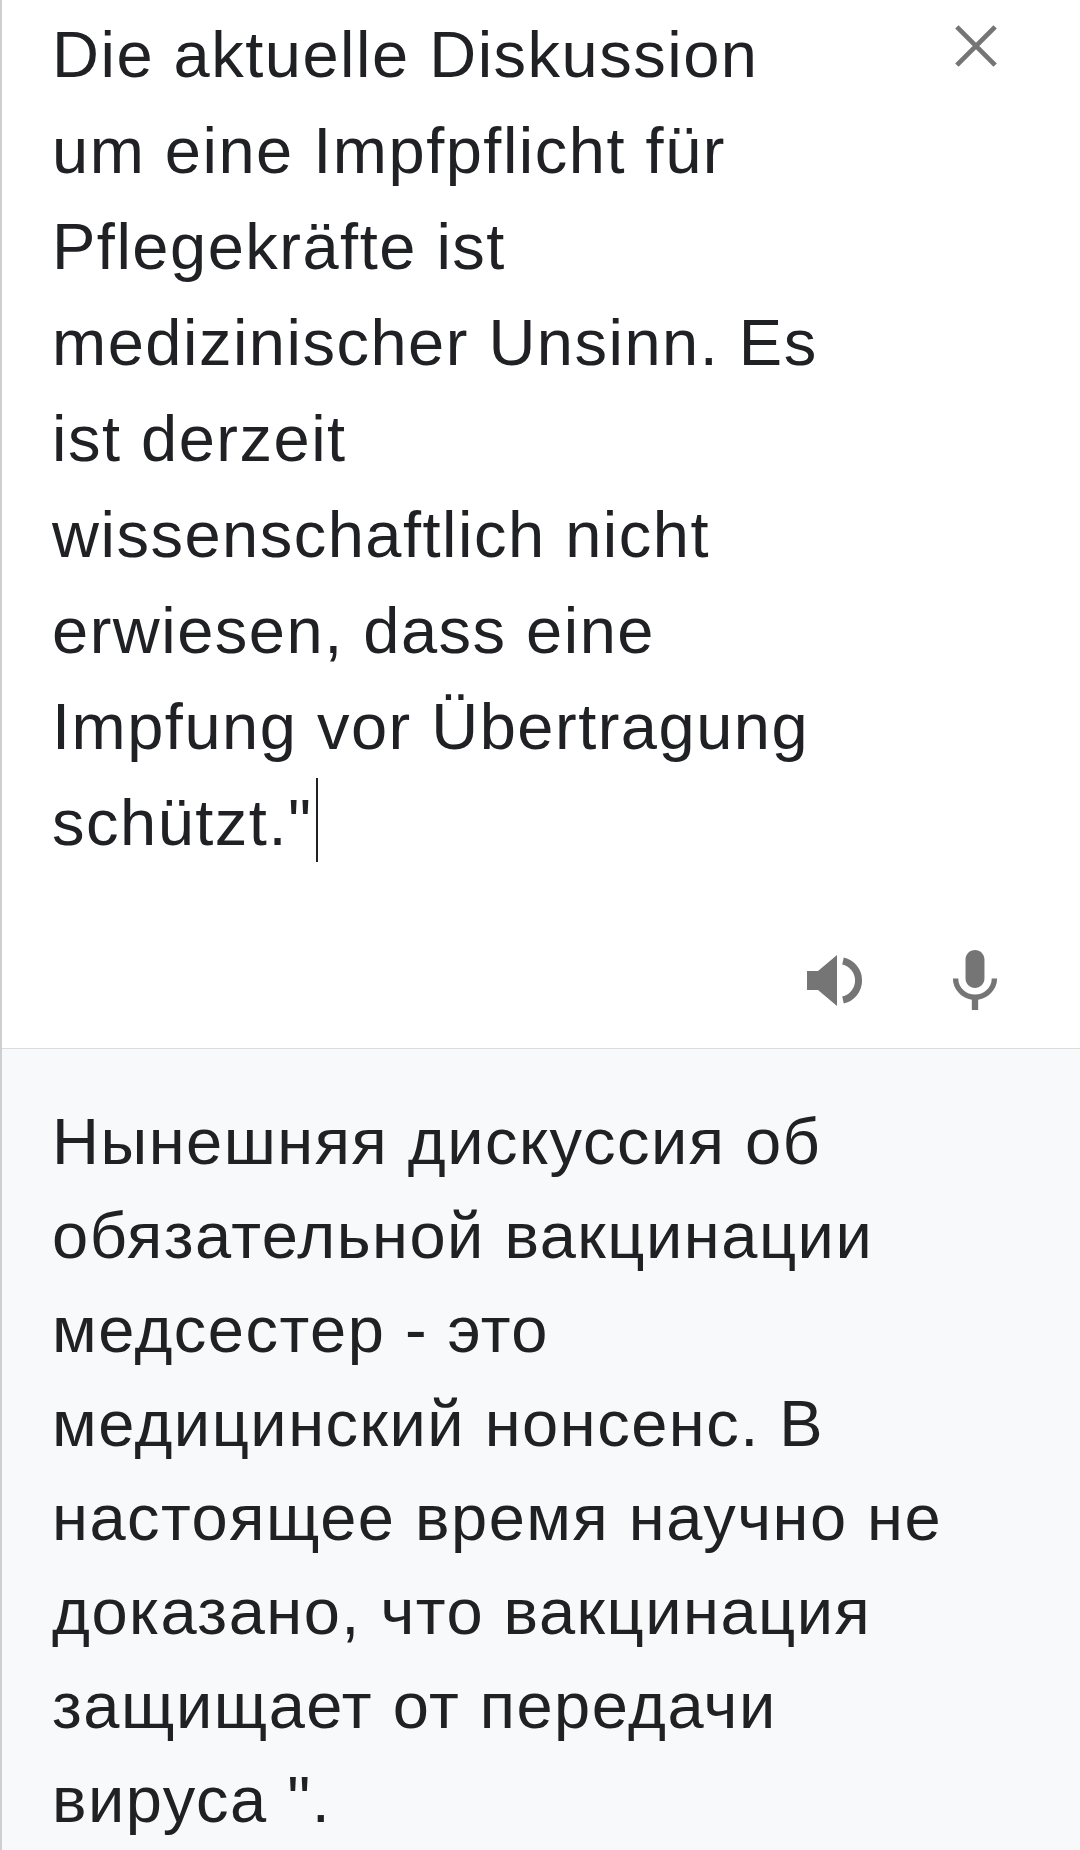 Image resolution: width=1080 pixels, height=1850 pixels. What do you see at coordinates (975, 980) in the screenshot?
I see `microphone-icon` at bounding box center [975, 980].